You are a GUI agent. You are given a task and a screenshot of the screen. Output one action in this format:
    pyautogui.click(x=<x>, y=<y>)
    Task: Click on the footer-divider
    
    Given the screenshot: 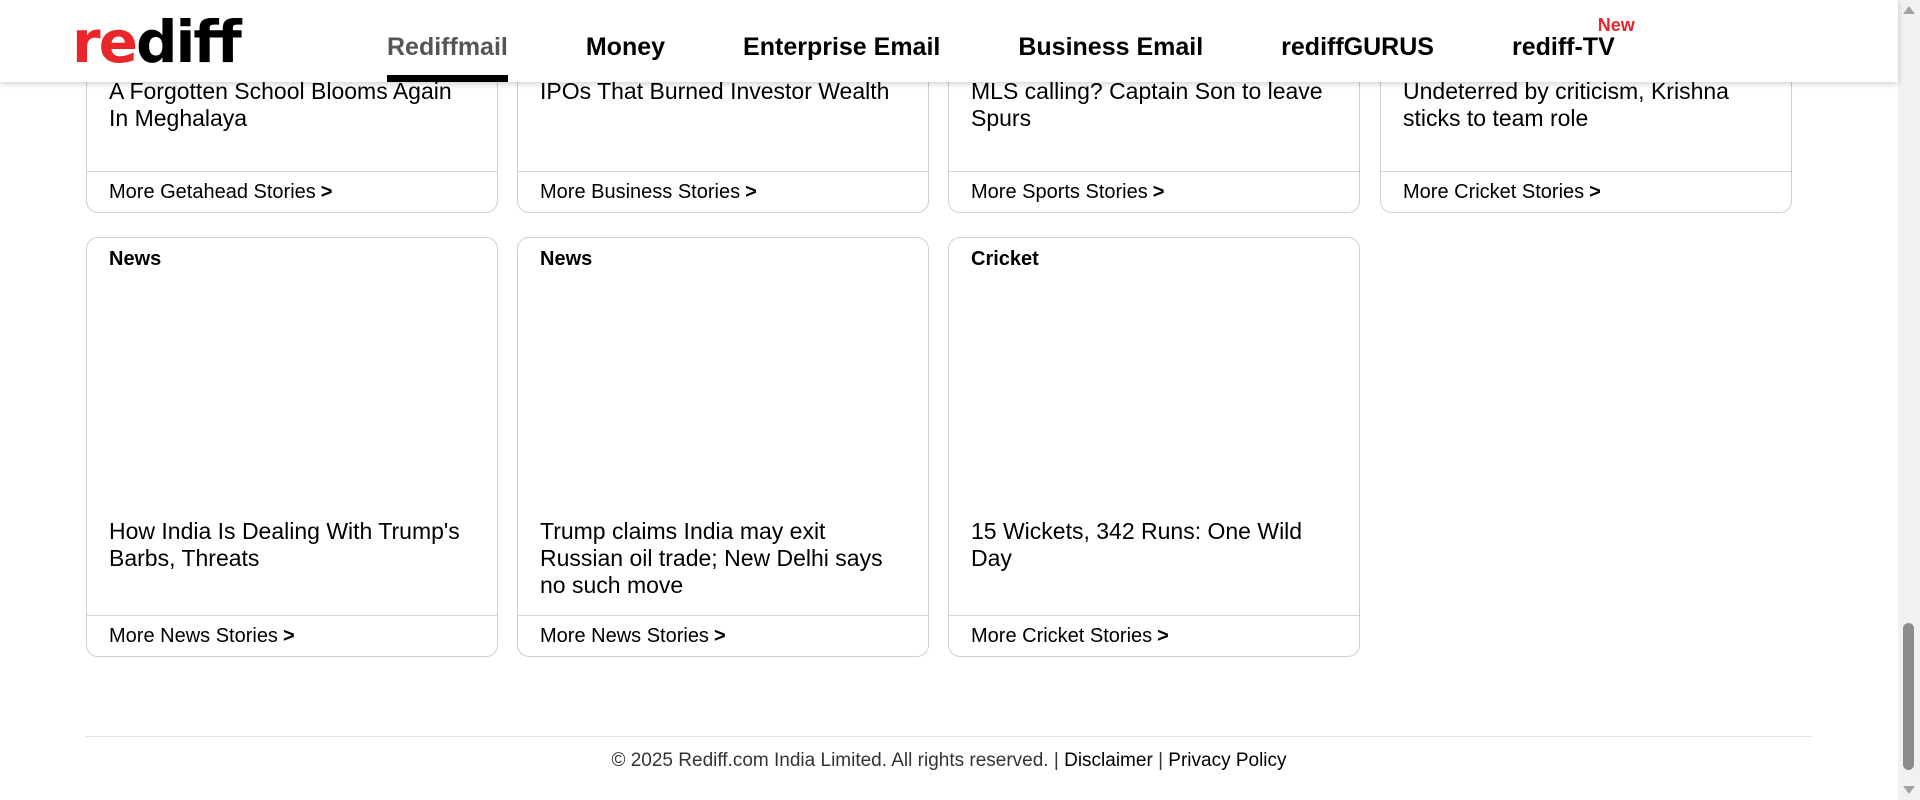 What is the action you would take?
    pyautogui.click(x=949, y=736)
    